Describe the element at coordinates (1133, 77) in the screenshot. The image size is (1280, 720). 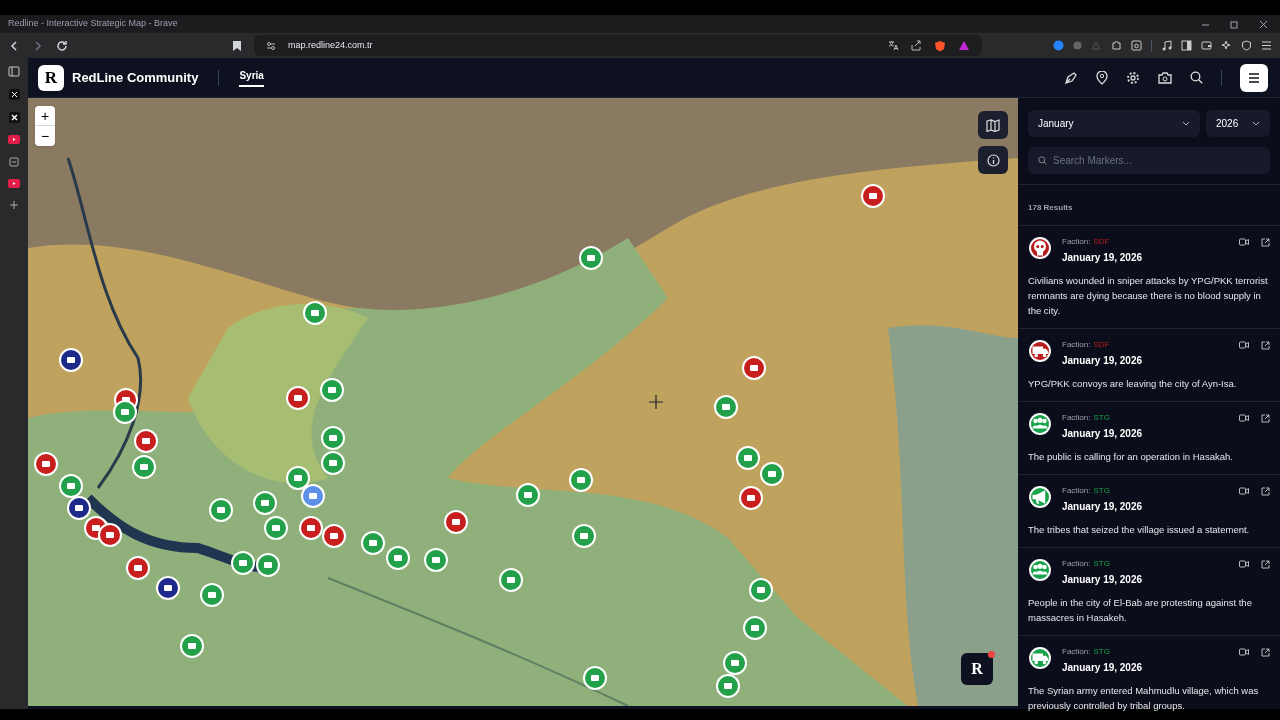
I see `settings-icon` at that location.